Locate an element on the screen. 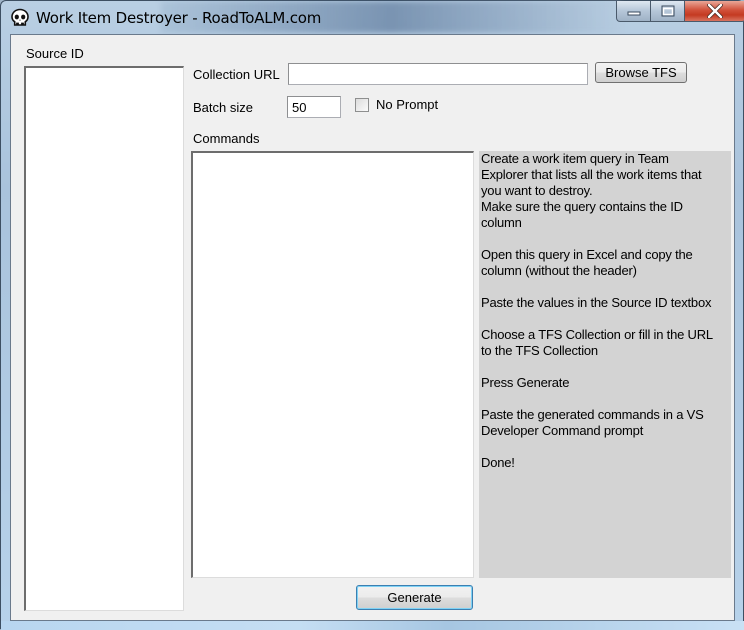  minimize-icon is located at coordinates (633, 13).